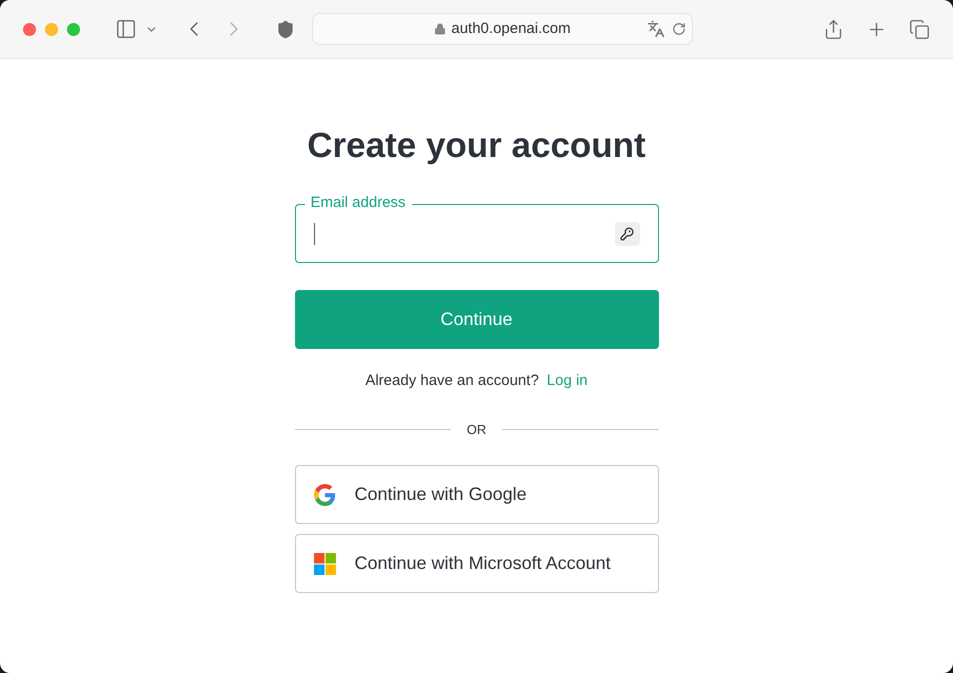  Describe the element at coordinates (314, 233) in the screenshot. I see `text-cursor` at that location.